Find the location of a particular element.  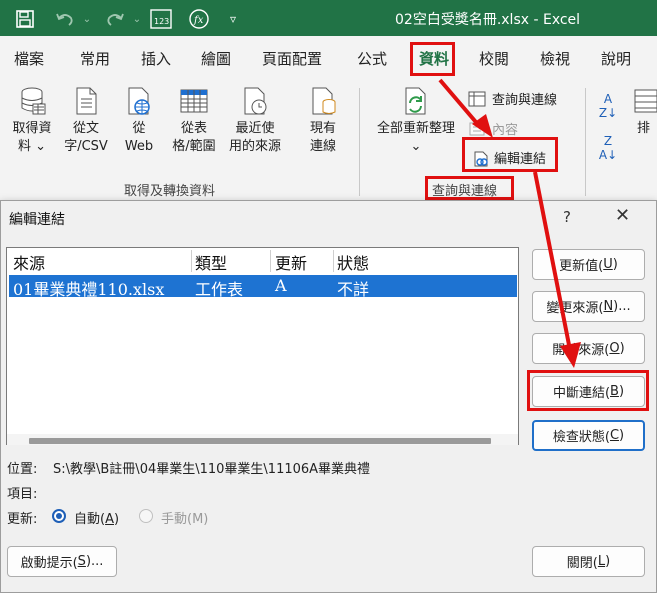

annotation-arrows is located at coordinates (509, 223).